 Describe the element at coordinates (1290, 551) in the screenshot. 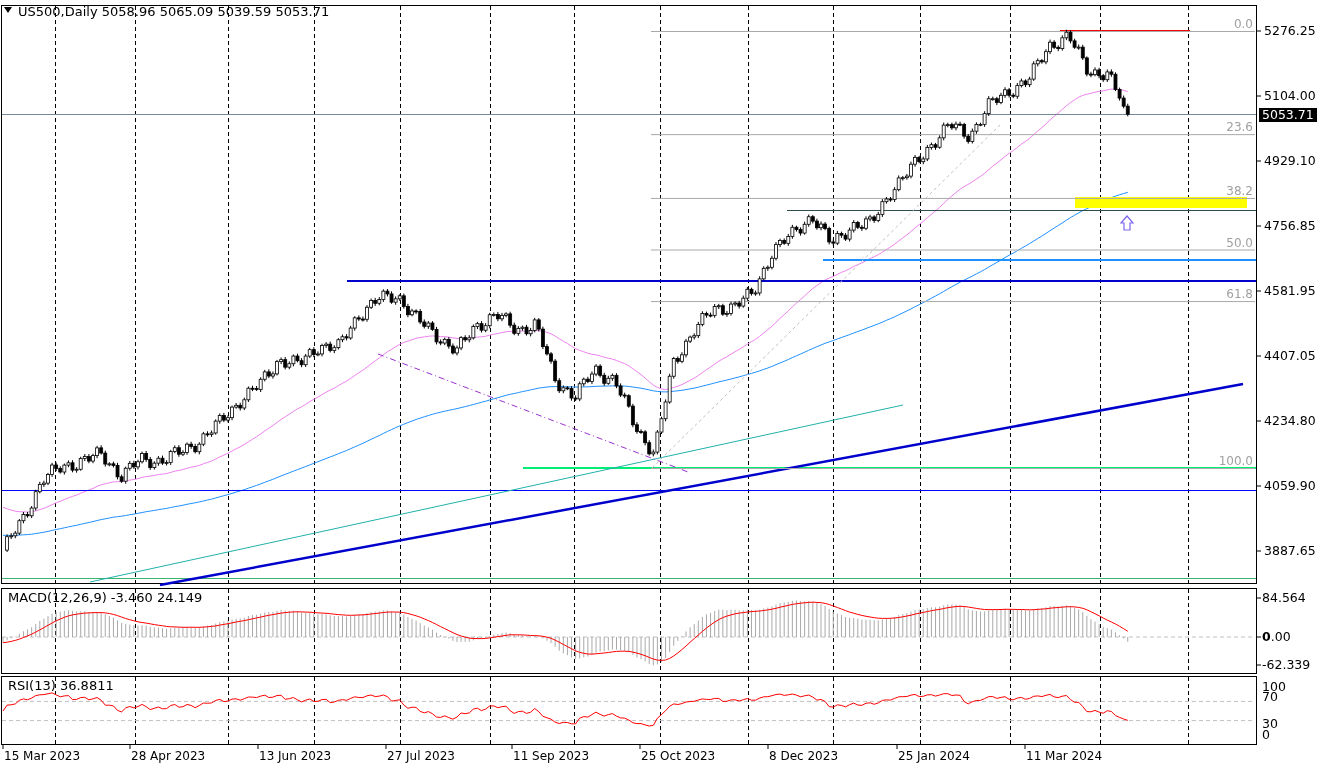

I see `price-axis-label: 3887.65` at that location.